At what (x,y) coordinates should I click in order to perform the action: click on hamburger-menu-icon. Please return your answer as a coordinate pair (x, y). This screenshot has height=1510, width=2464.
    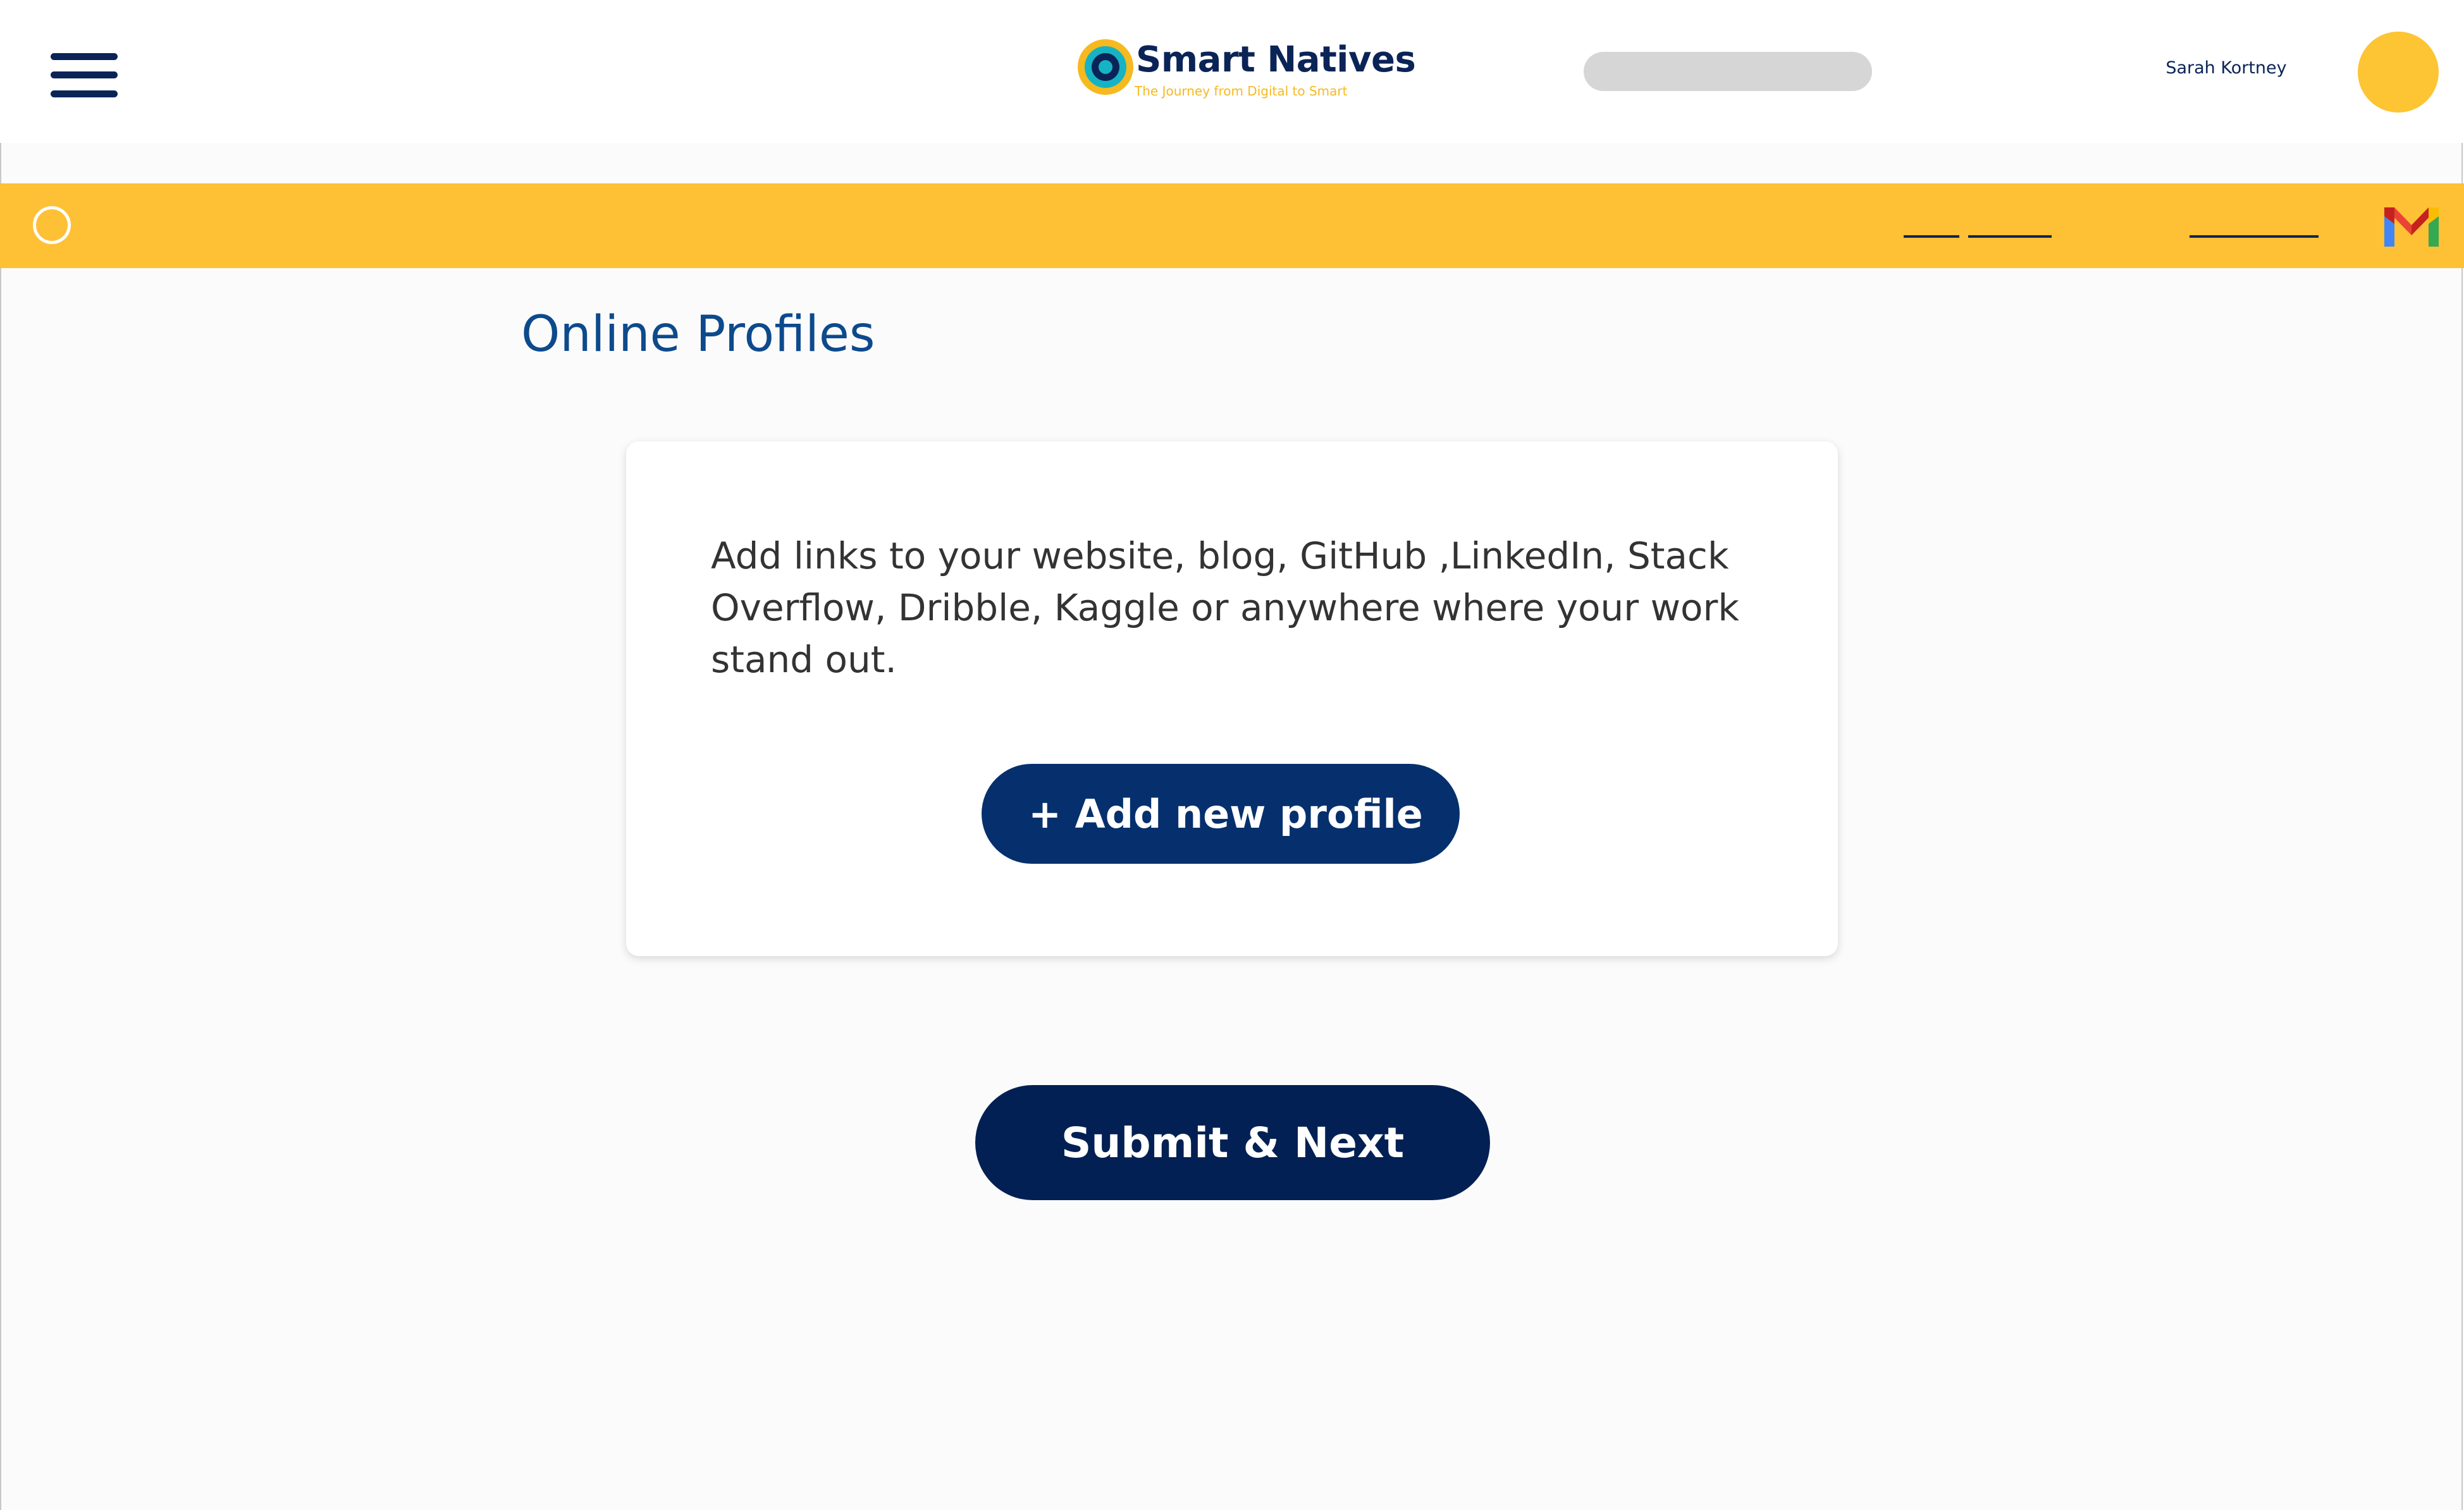
    Looking at the image, I should click on (84, 75).